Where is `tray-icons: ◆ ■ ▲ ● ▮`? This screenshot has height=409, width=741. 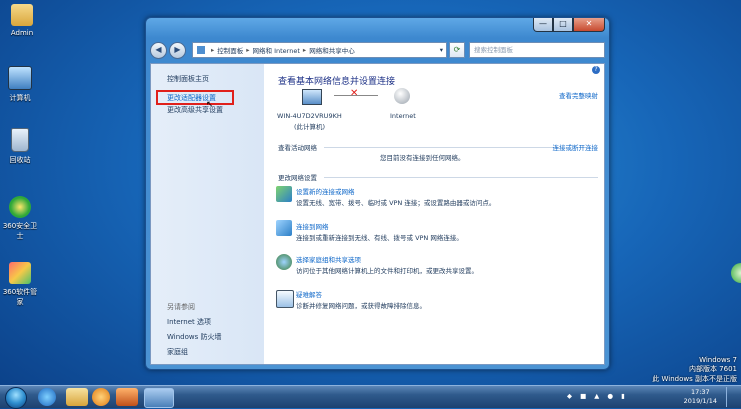
tray-icons: ◆ ■ ▲ ● ▮ is located at coordinates (597, 396).